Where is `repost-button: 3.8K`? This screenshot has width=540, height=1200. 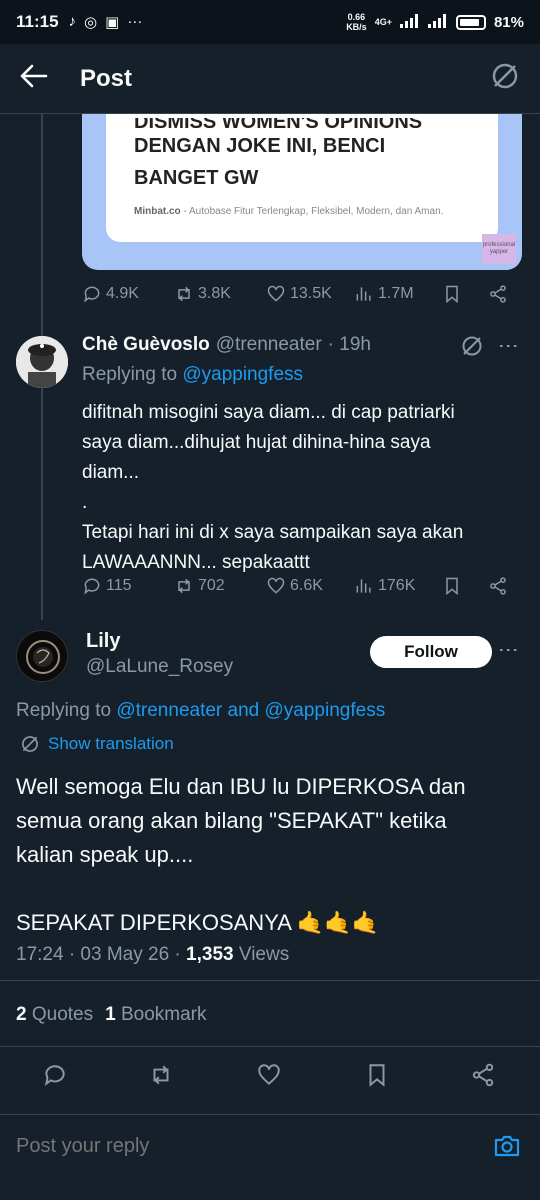 repost-button: 3.8K is located at coordinates (220, 294).